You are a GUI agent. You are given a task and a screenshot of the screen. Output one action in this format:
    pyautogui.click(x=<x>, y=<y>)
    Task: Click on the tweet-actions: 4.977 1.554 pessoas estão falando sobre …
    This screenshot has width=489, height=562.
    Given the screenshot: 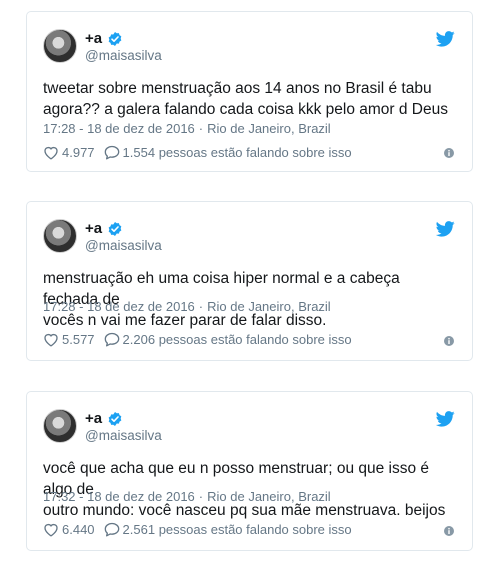 What is the action you would take?
    pyautogui.click(x=197, y=152)
    